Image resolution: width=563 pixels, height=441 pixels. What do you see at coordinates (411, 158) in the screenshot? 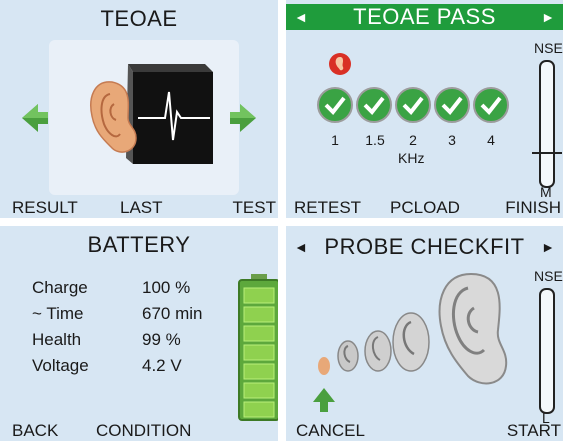
I see `frequency-unit: KHz` at bounding box center [411, 158].